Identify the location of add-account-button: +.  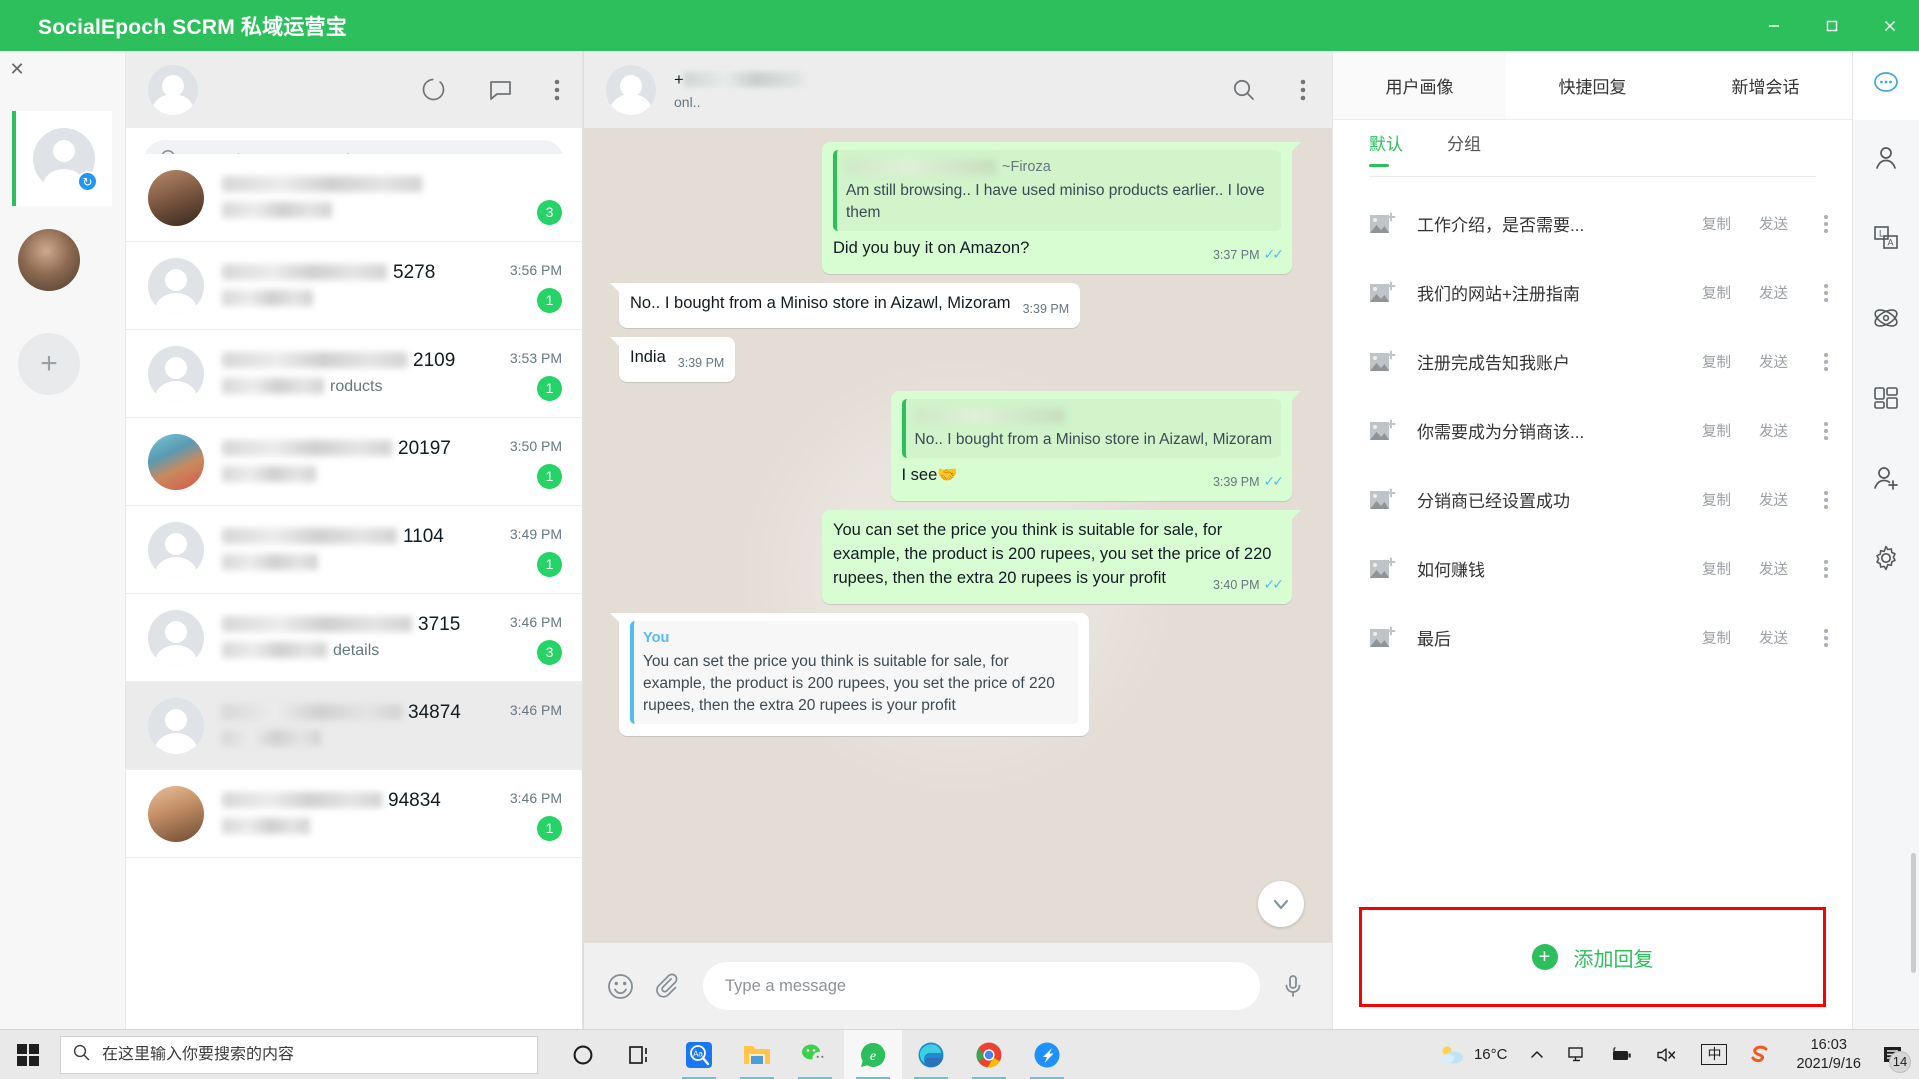
(49, 364).